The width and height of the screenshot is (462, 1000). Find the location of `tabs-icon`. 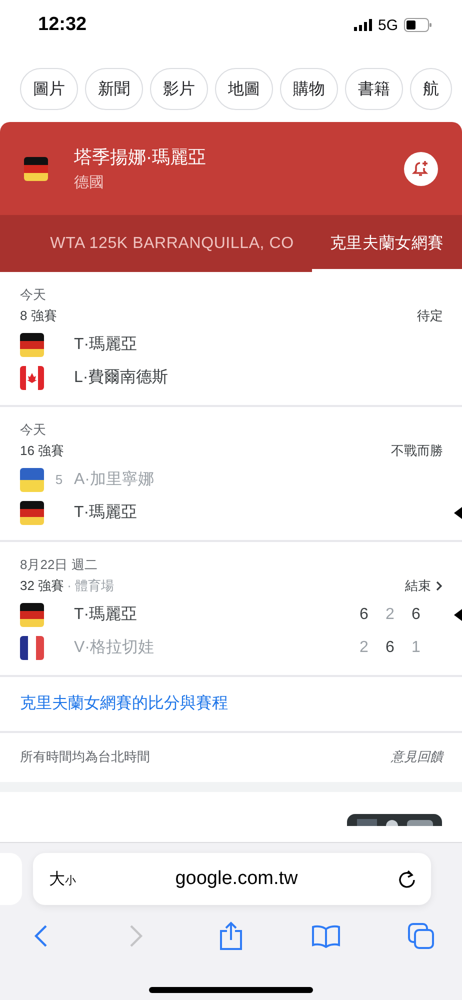

tabs-icon is located at coordinates (421, 936).